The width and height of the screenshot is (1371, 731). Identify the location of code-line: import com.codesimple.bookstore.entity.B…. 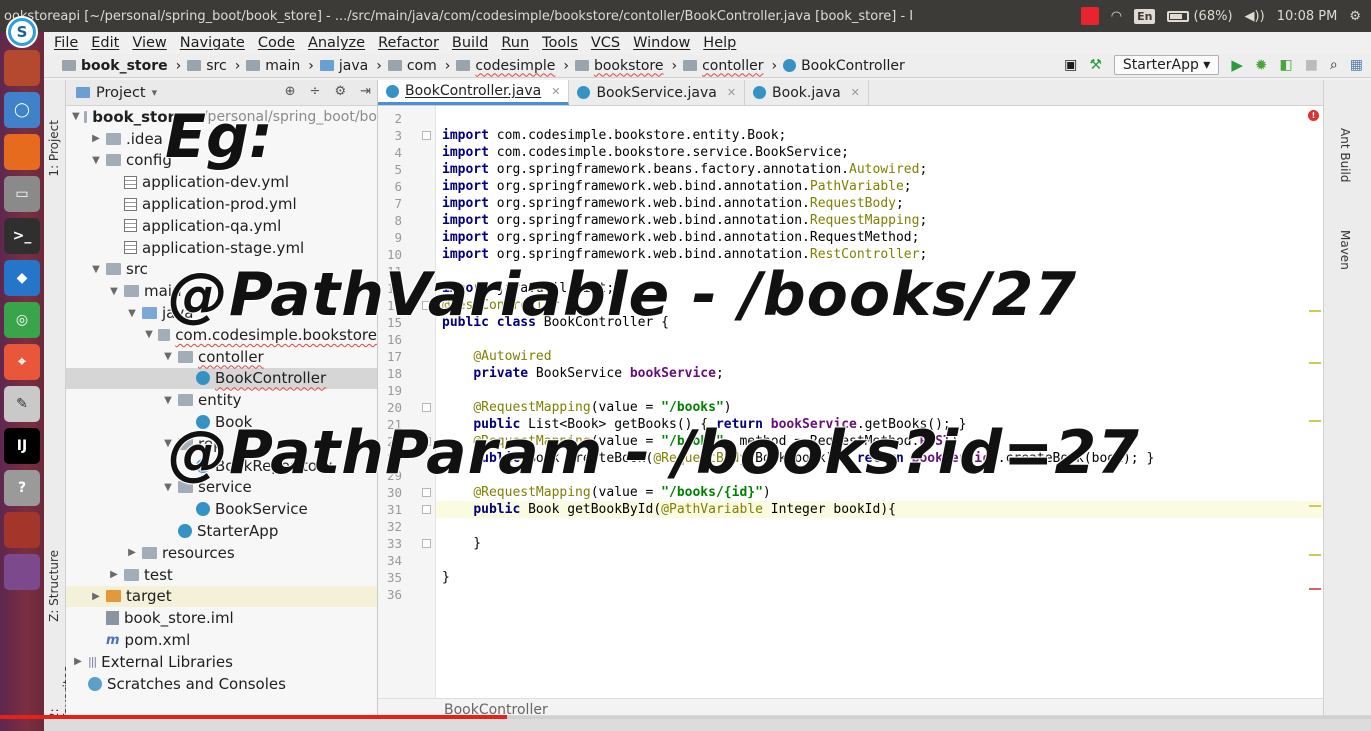
(879, 135).